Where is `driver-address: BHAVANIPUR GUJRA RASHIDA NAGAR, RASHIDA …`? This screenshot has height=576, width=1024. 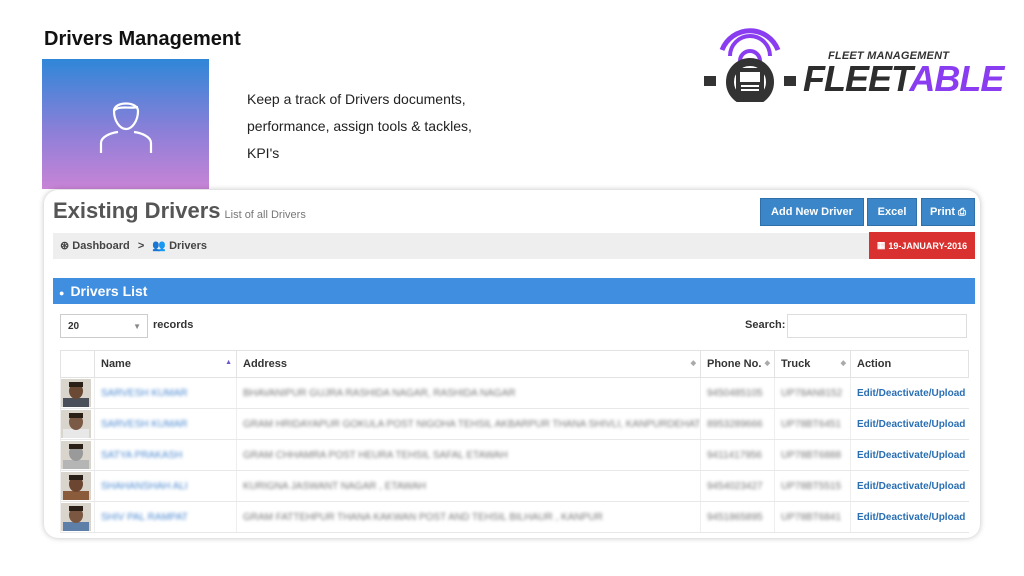
driver-address: BHAVANIPUR GUJRA RASHIDA NAGAR, RASHIDA … is located at coordinates (379, 393).